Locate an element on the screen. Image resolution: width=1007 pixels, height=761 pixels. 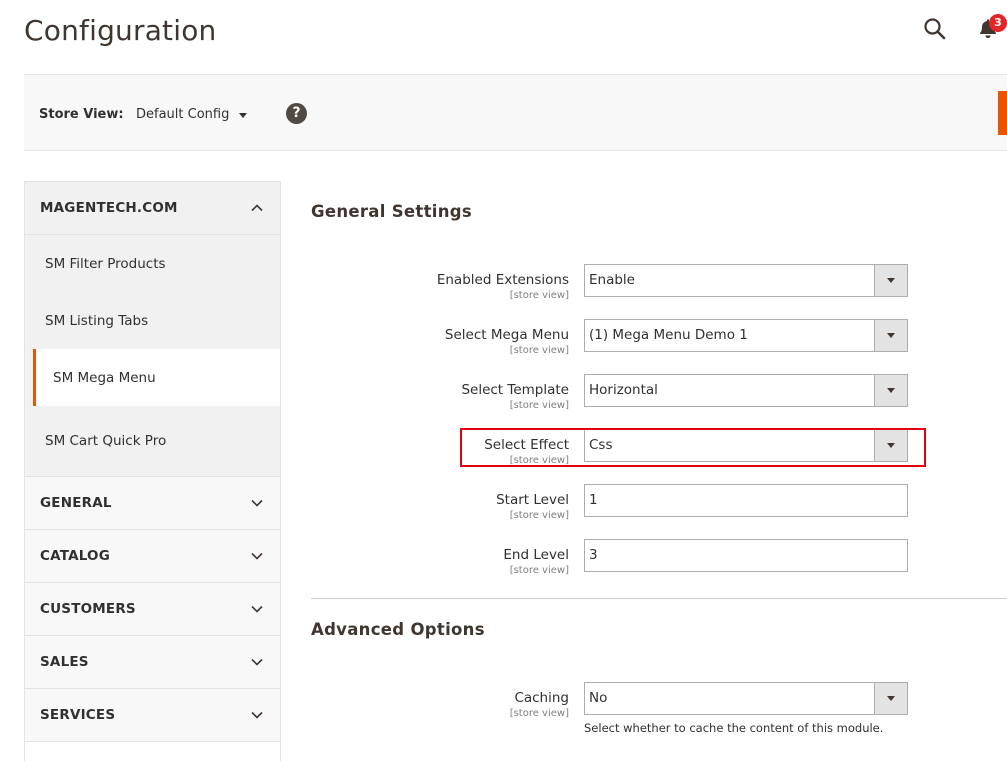
section-divider is located at coordinates (659, 598).